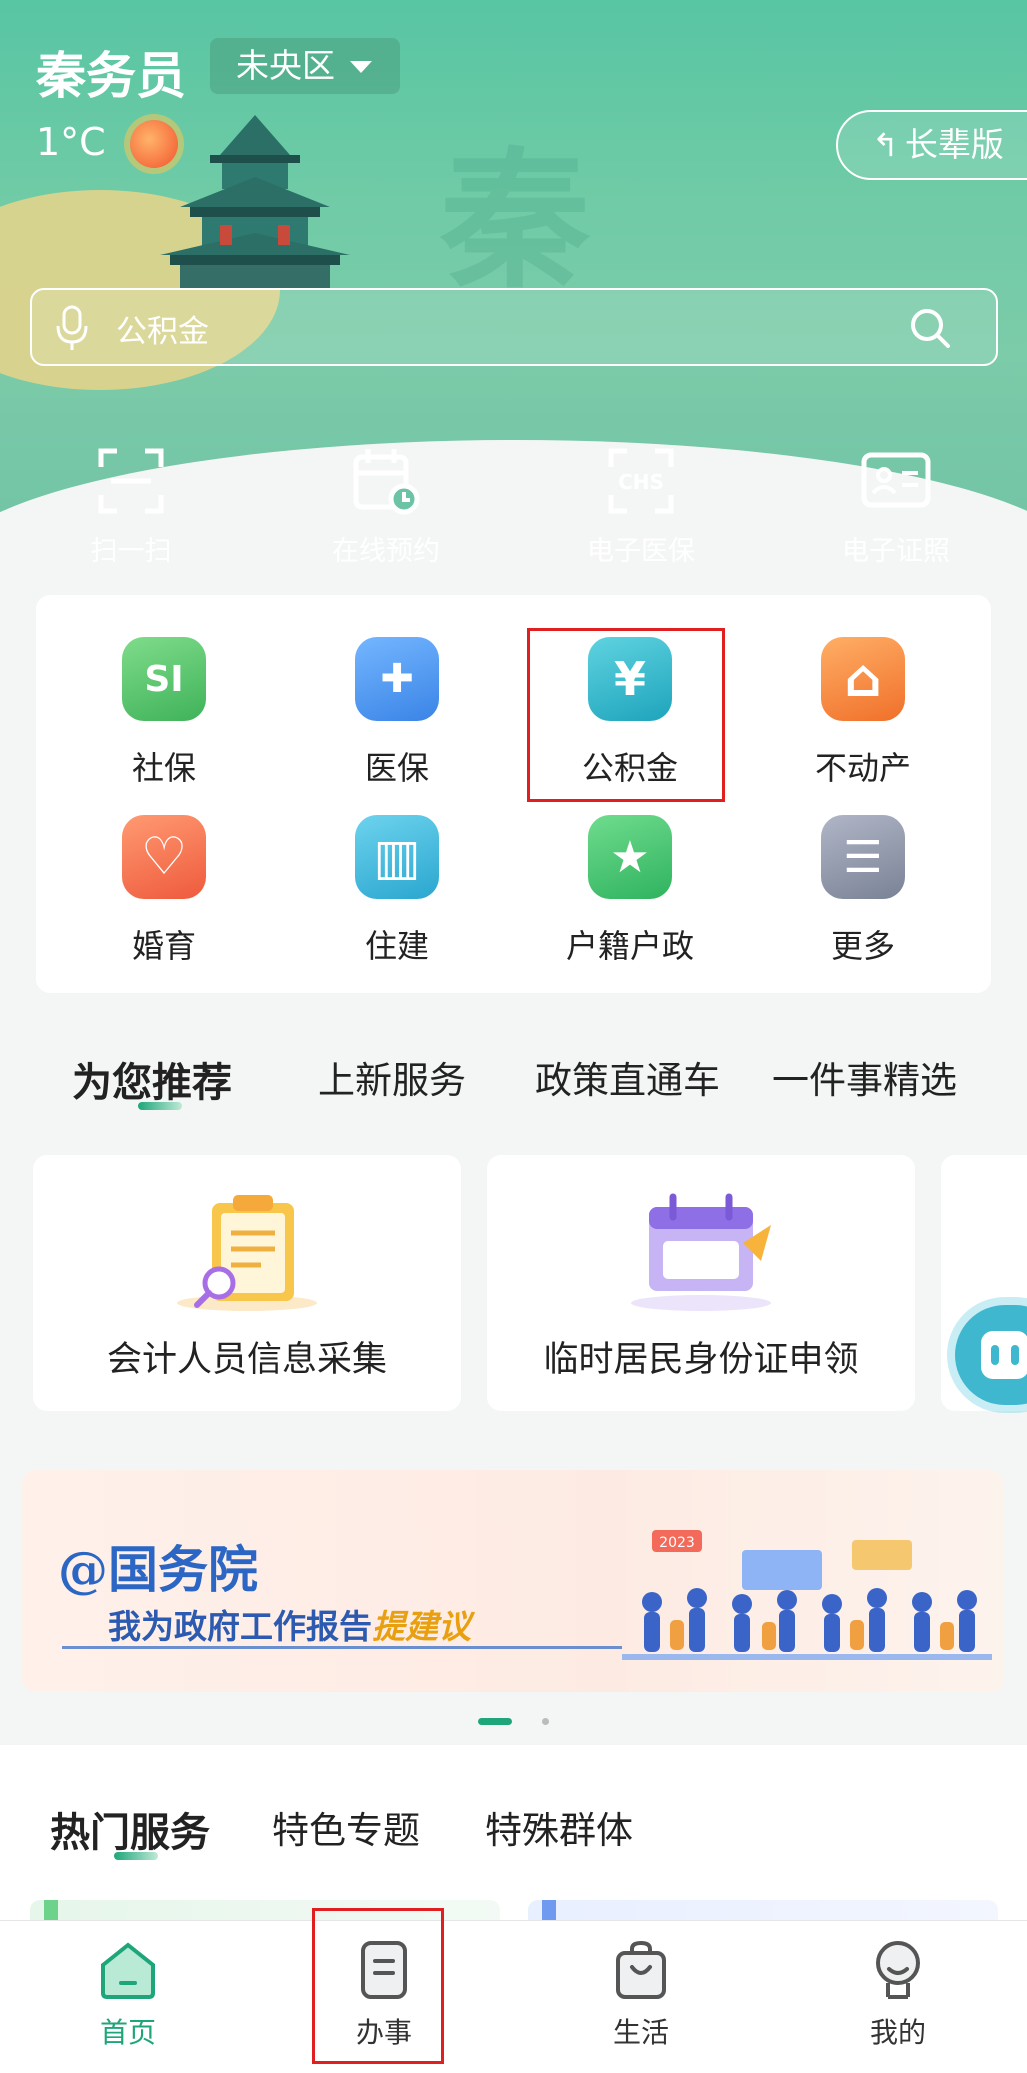  What do you see at coordinates (898, 1970) in the screenshot?
I see `user-icon` at bounding box center [898, 1970].